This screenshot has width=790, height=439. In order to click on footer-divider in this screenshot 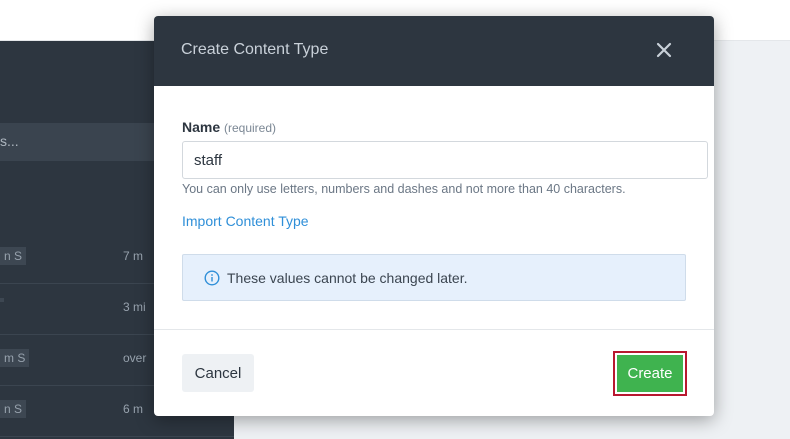, I will do `click(434, 329)`.